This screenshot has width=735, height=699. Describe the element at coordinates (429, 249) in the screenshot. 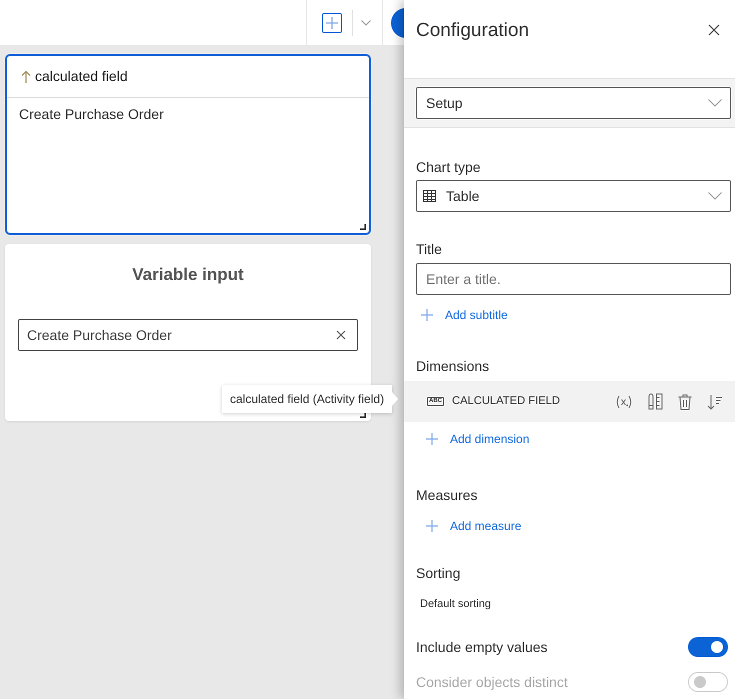

I see `field-label: Title` at that location.